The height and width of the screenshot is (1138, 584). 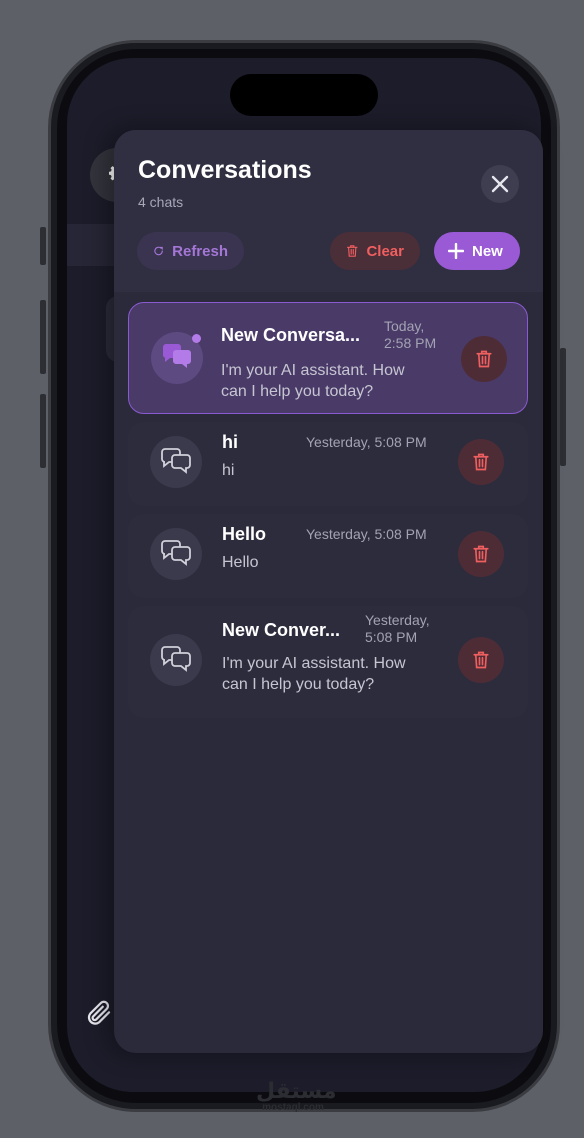 I want to click on attachment-button, so click(x=99, y=1013).